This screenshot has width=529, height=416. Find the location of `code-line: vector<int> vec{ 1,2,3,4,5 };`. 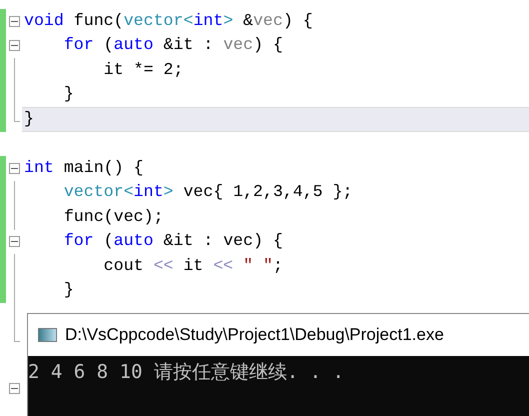

code-line: vector<int> vec{ 1,2,3,4,5 }; is located at coordinates (207, 193).